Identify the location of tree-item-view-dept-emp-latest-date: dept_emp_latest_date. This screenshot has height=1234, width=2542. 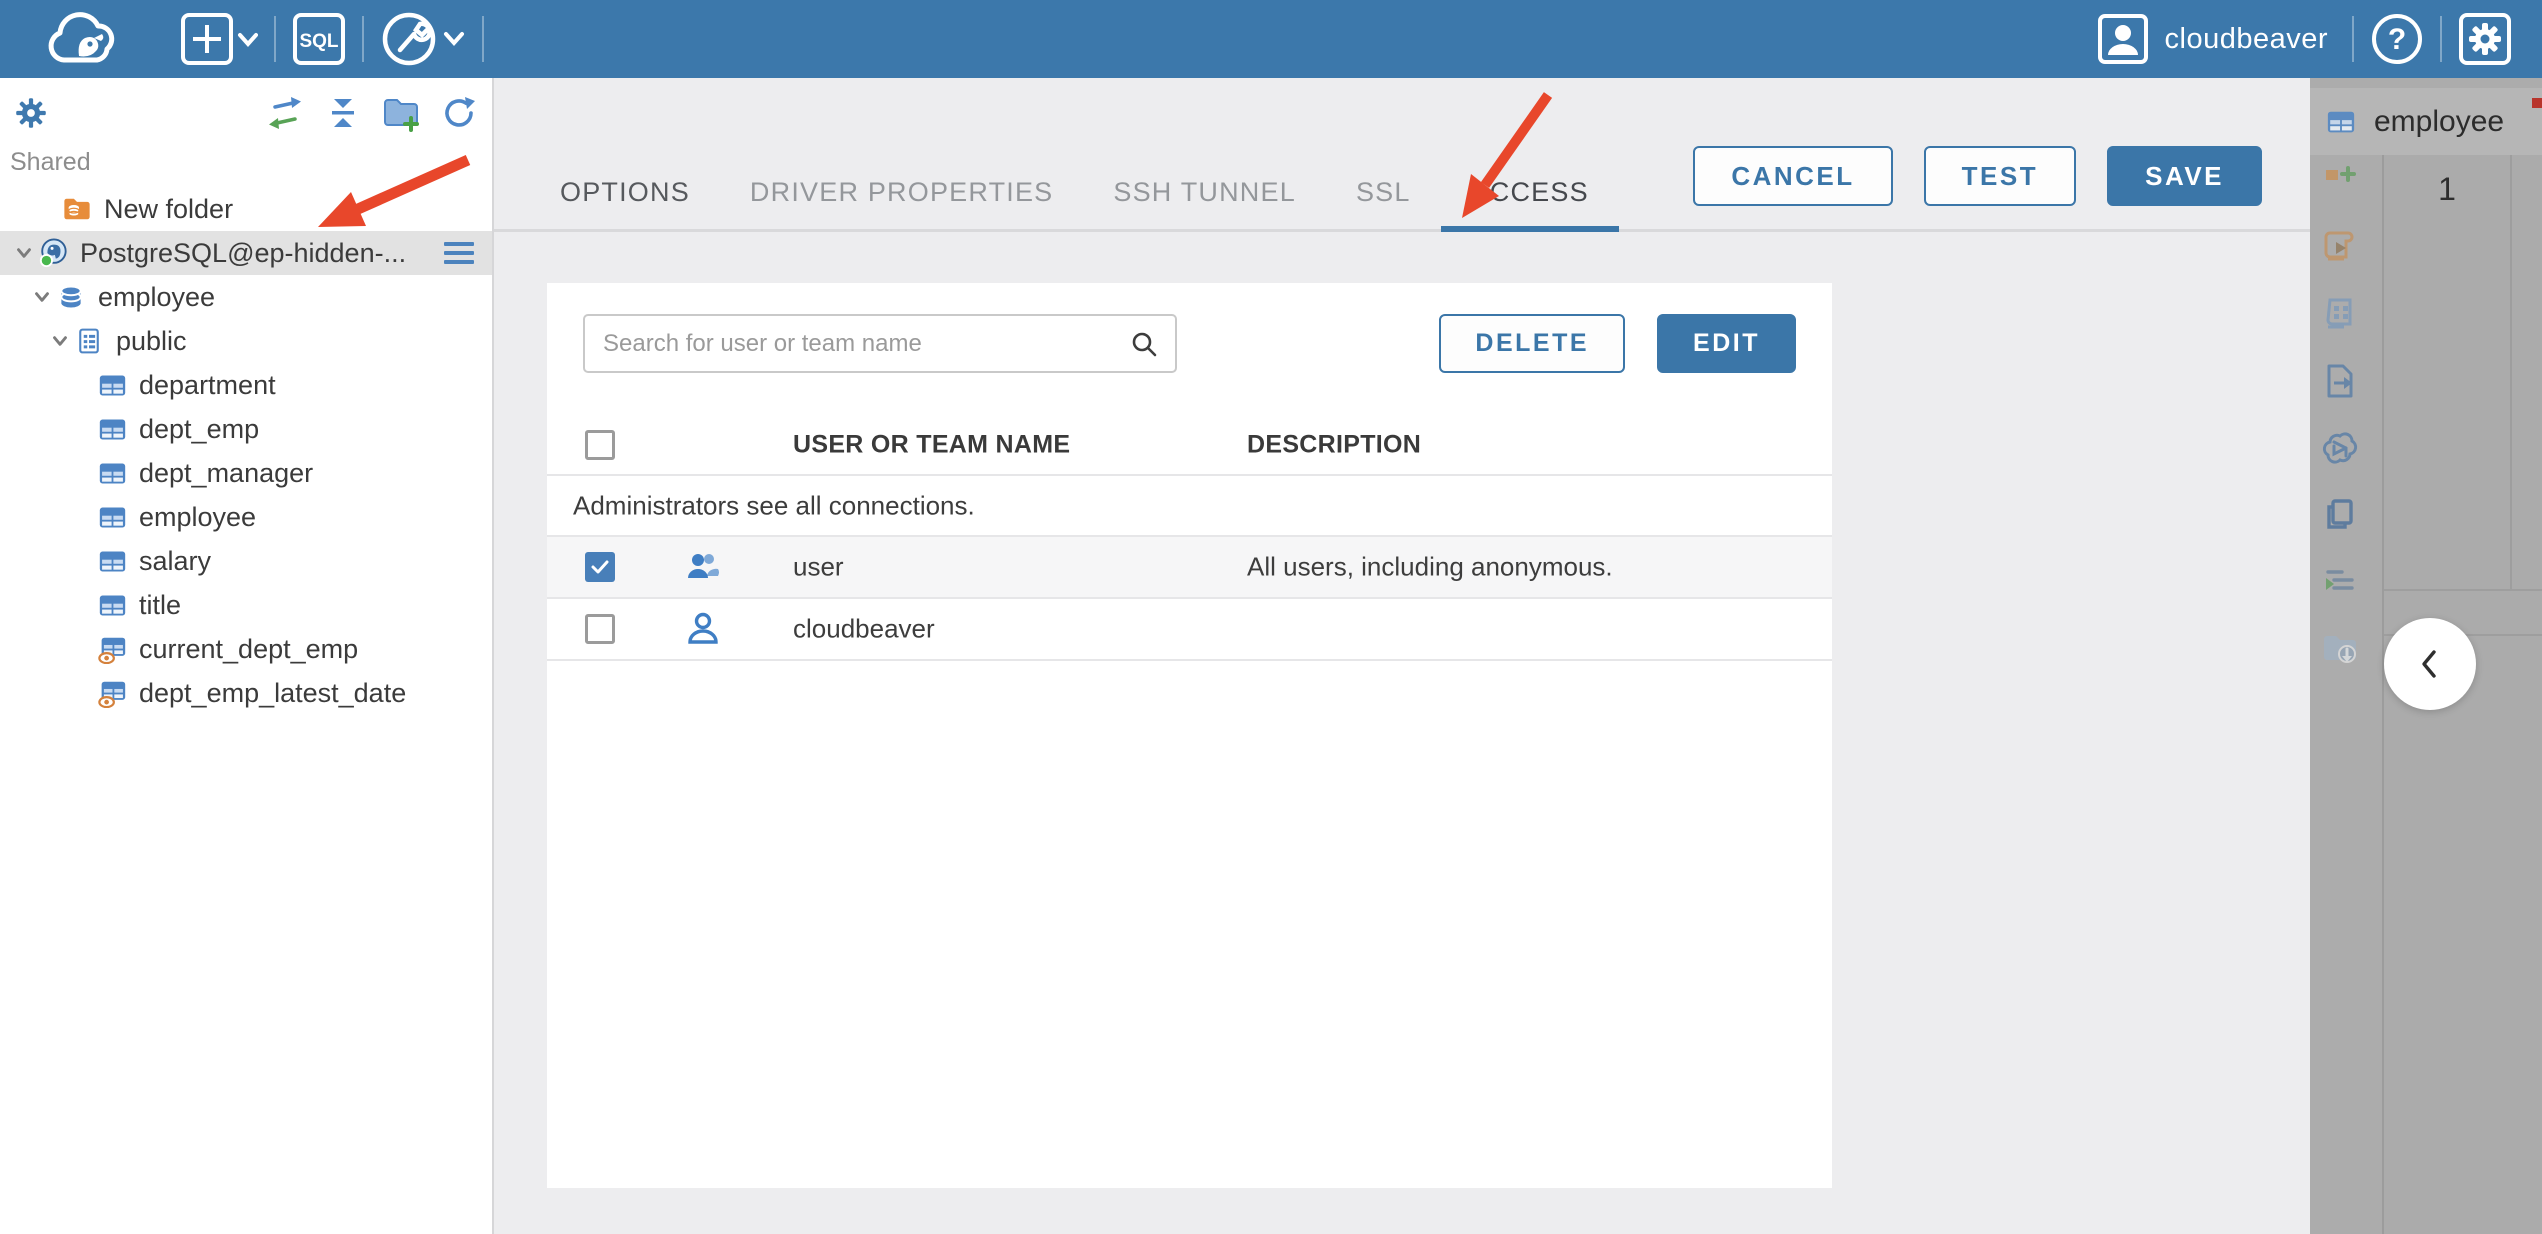
(246, 693).